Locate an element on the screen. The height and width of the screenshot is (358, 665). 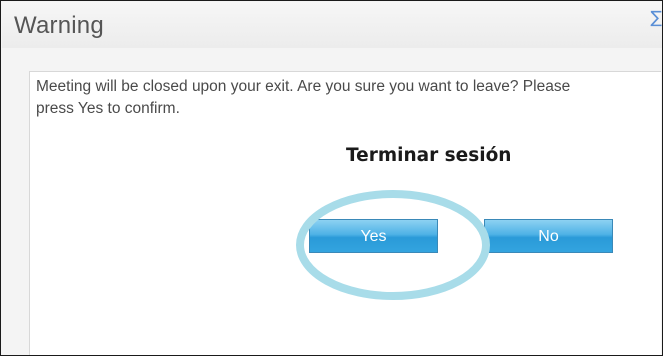
yes-button: Yes is located at coordinates (373, 236).